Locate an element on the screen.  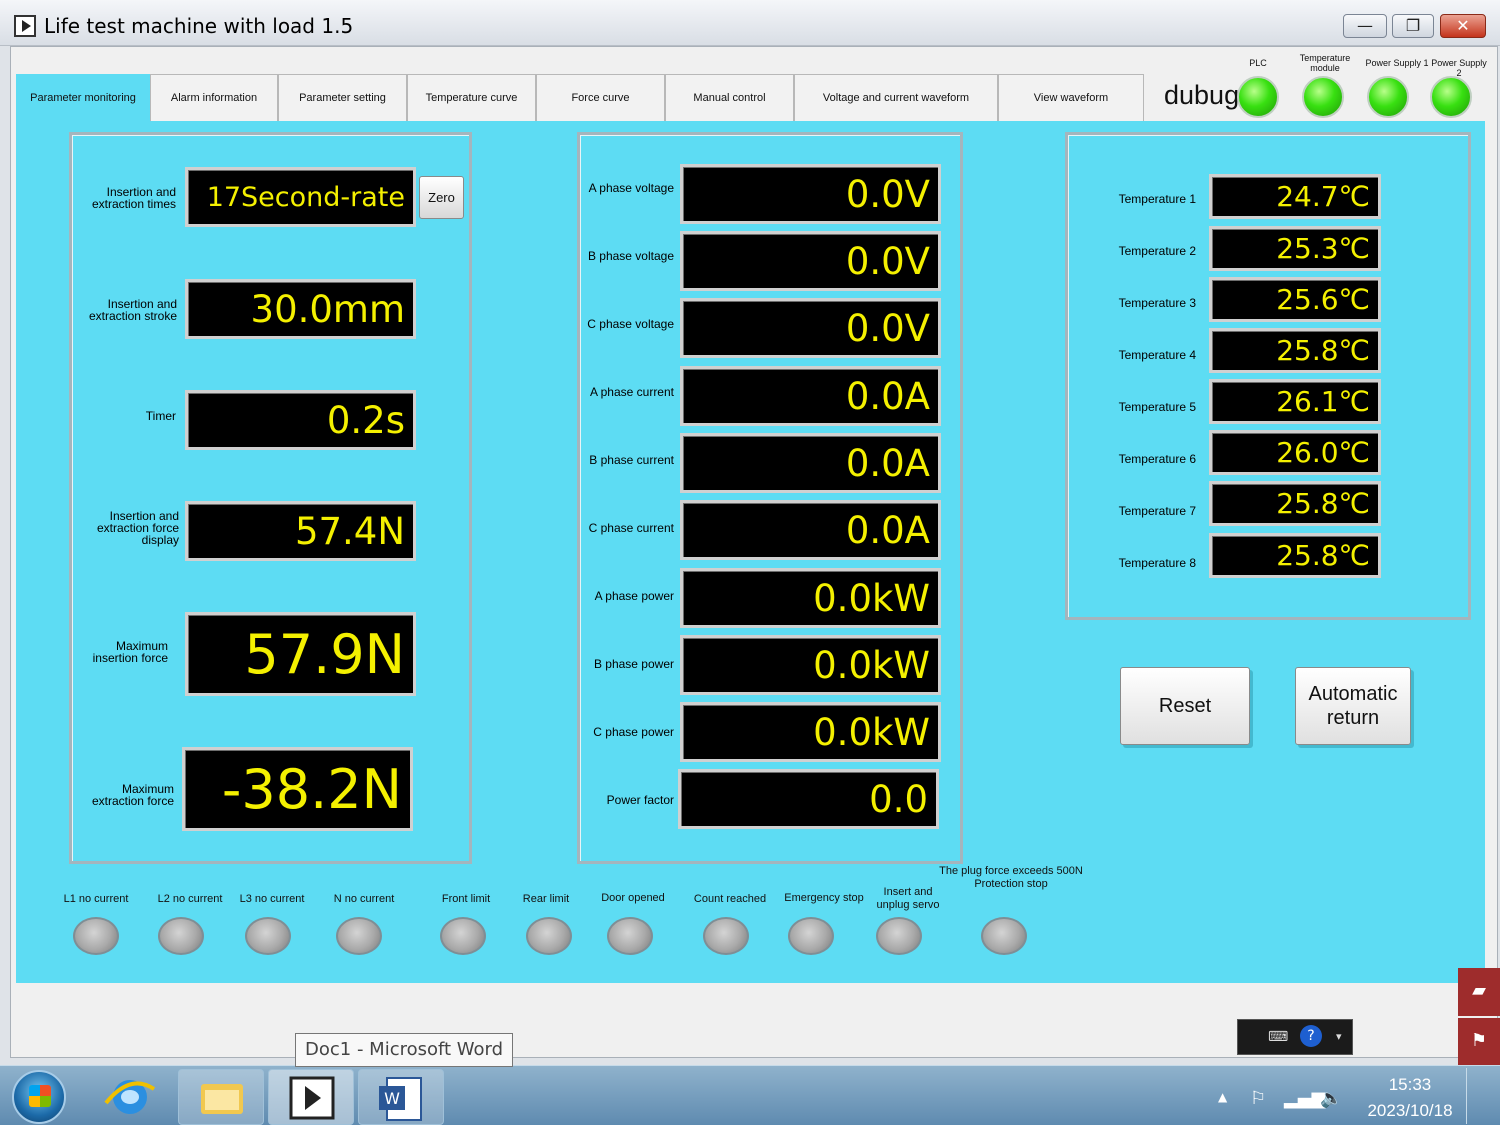
tab-parameter-setting: Parameter setting is located at coordinates (342, 97).